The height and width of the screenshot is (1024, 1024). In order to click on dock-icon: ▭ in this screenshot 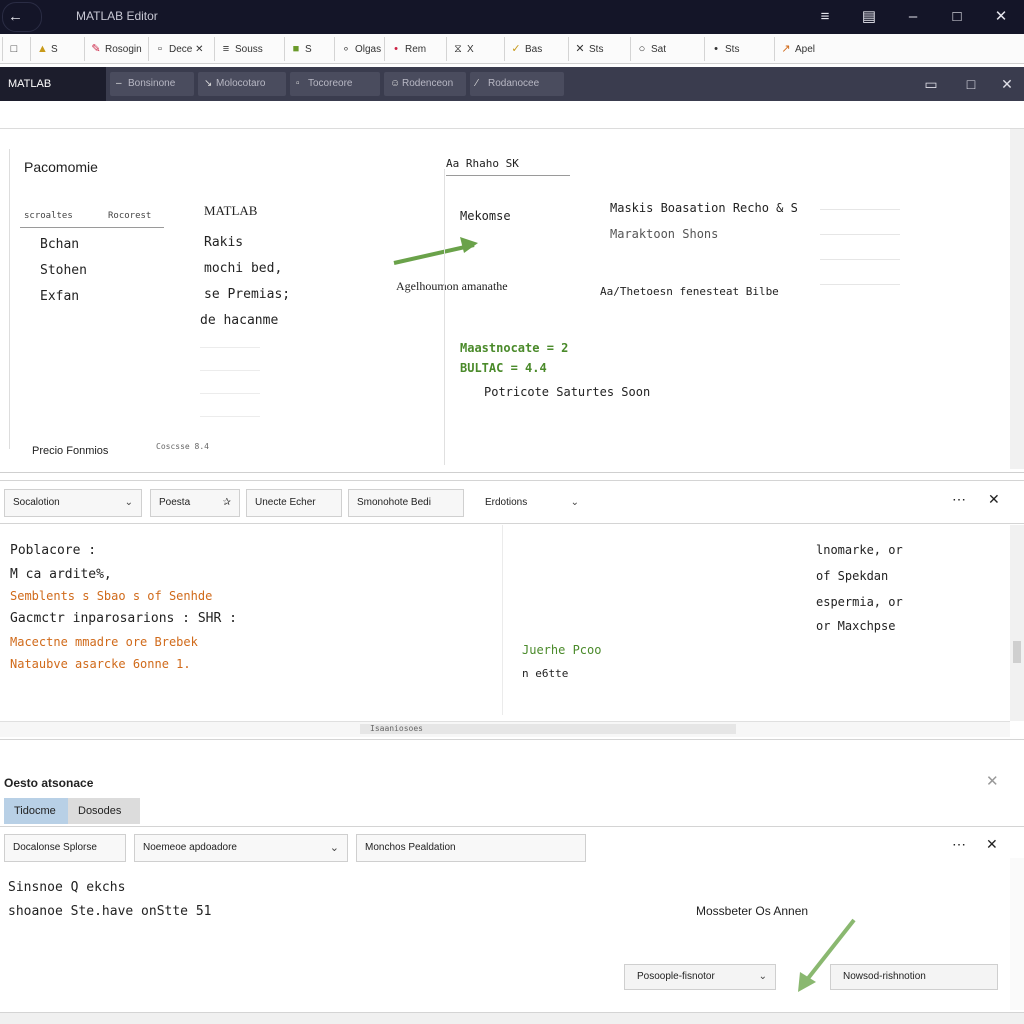, I will do `click(931, 84)`.